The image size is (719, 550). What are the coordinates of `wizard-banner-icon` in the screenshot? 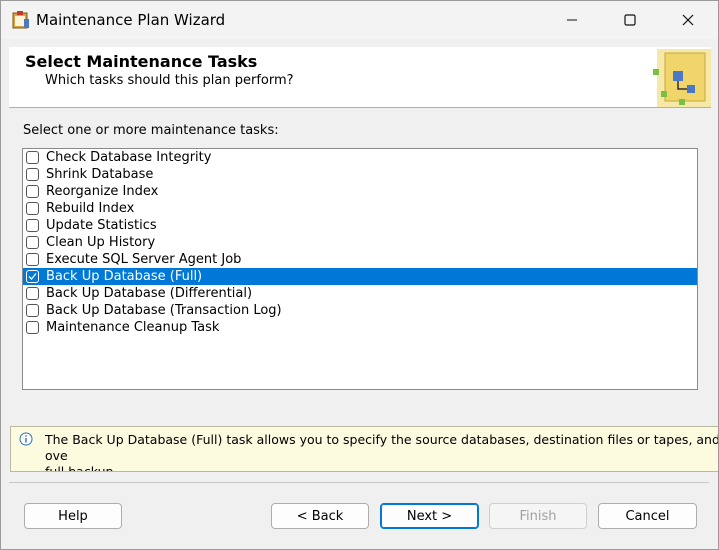 It's located at (682, 78).